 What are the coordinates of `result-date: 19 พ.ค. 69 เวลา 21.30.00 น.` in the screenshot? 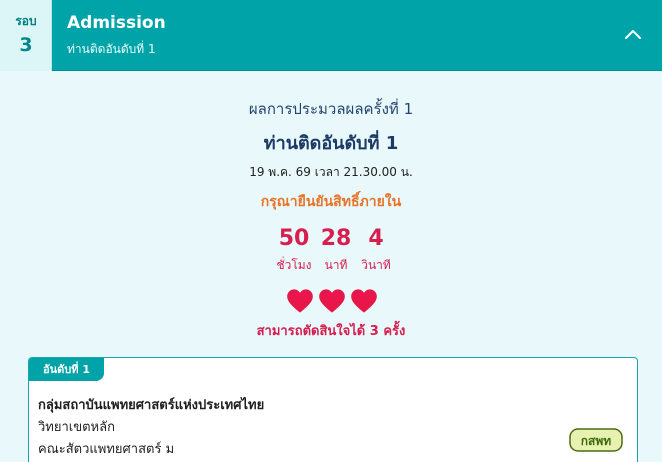 It's located at (331, 172).